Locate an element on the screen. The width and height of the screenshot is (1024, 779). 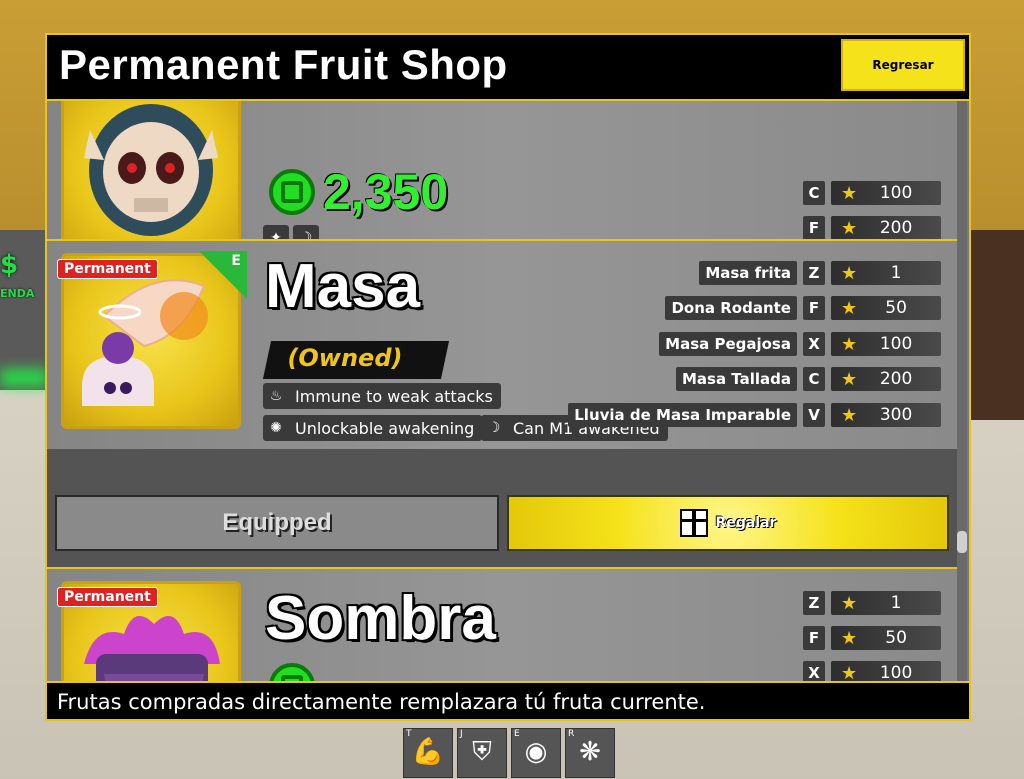
hotbar-slot-e: E ◉ is located at coordinates (536, 753).